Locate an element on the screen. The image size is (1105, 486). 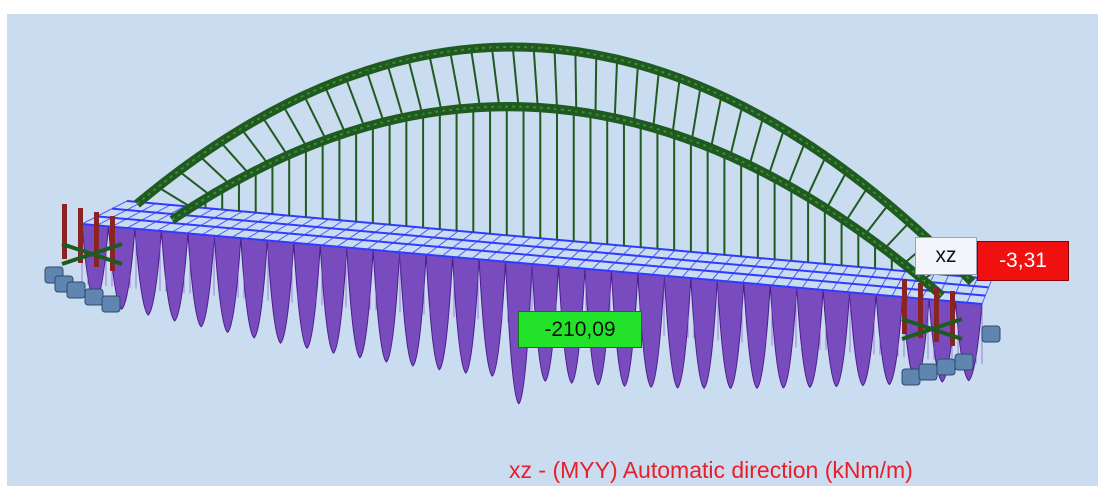
max-value-label: -210,09 is located at coordinates (580, 329).